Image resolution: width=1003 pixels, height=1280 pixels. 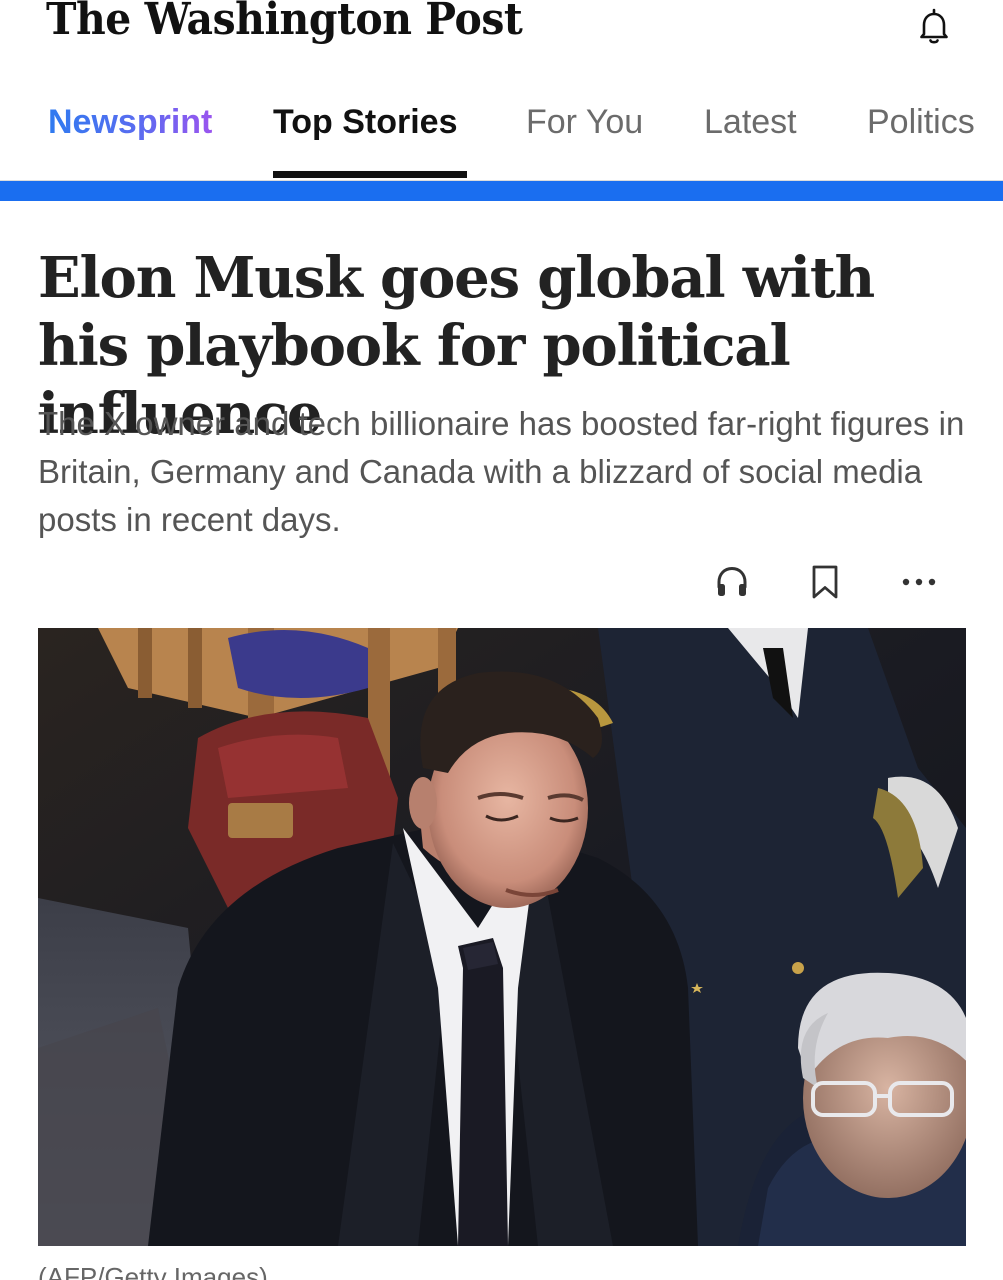 I want to click on header: The Washington Post, so click(x=501, y=28).